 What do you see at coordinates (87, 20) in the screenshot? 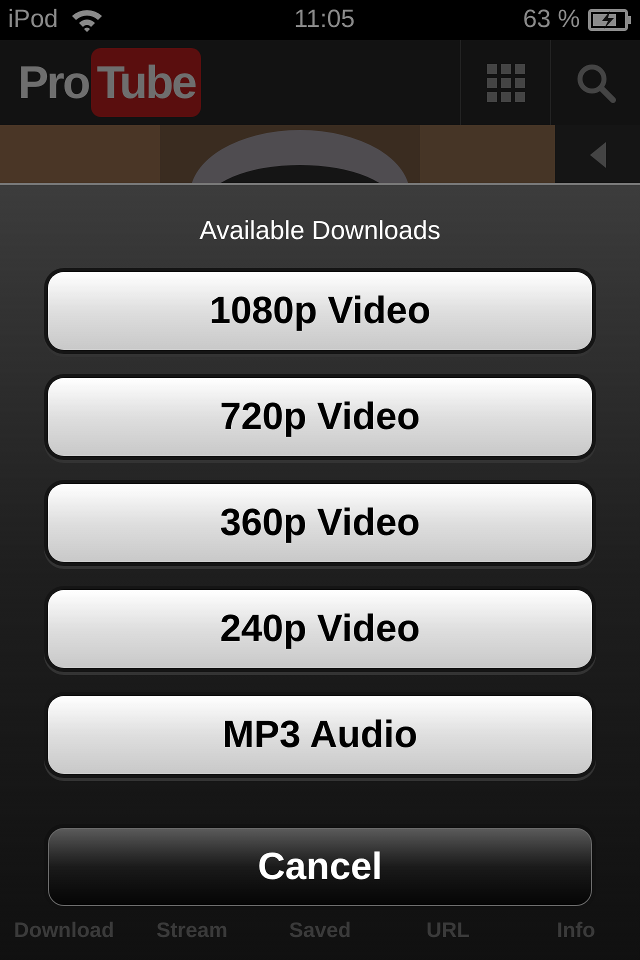
I see `wifi-icon` at bounding box center [87, 20].